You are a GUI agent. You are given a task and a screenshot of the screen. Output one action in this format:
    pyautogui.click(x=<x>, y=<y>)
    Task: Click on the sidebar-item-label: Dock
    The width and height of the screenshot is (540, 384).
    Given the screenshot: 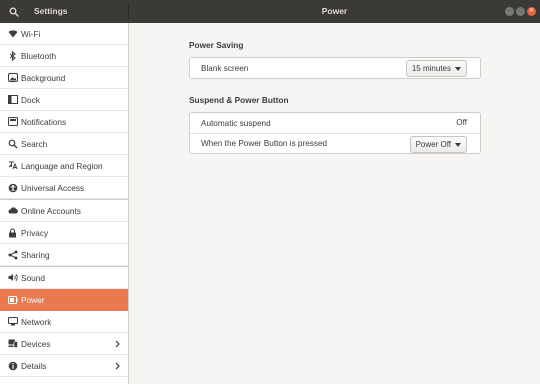 What is the action you would take?
    pyautogui.click(x=30, y=99)
    